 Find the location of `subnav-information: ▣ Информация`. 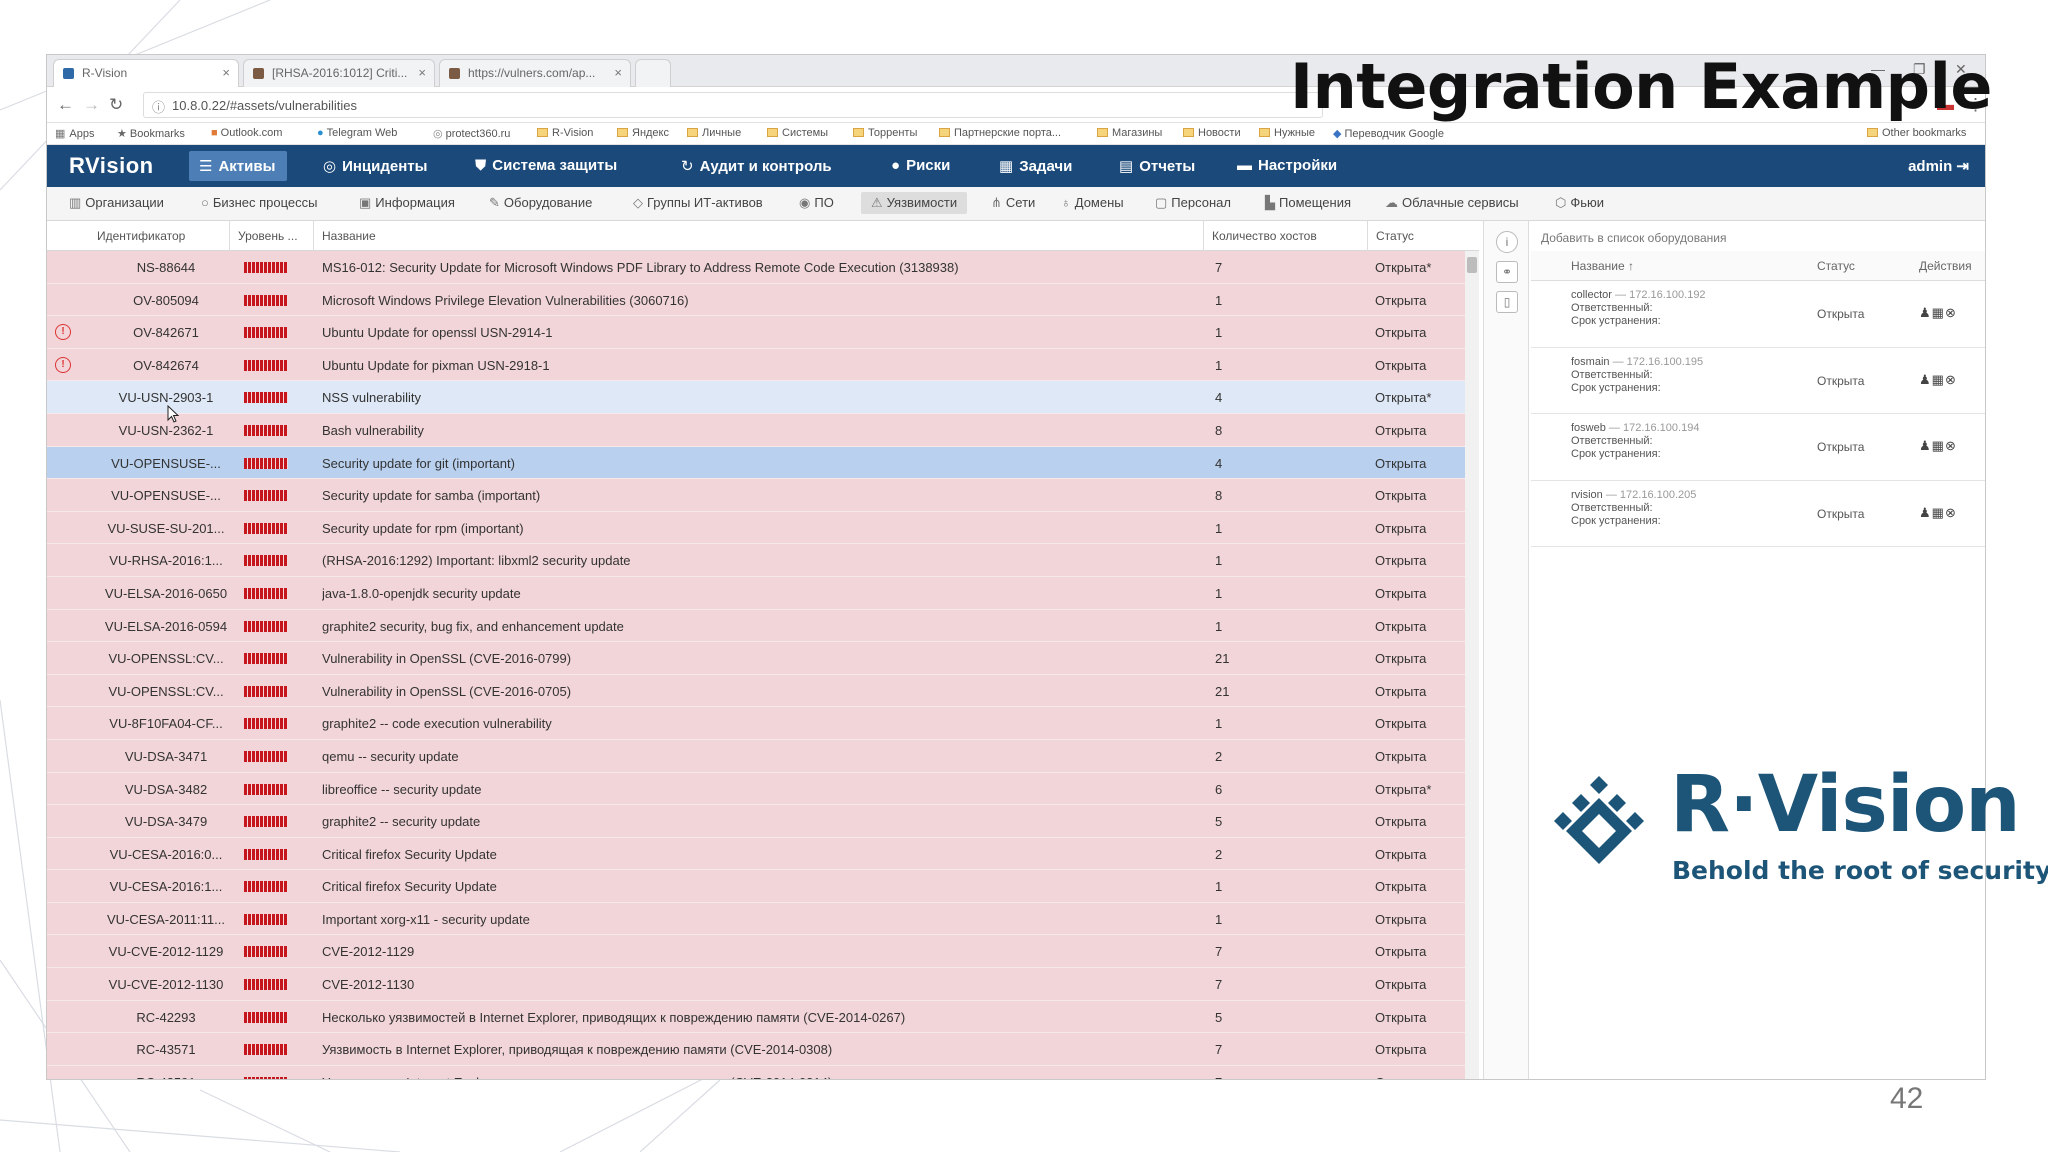

subnav-information: ▣ Информация is located at coordinates (407, 203).